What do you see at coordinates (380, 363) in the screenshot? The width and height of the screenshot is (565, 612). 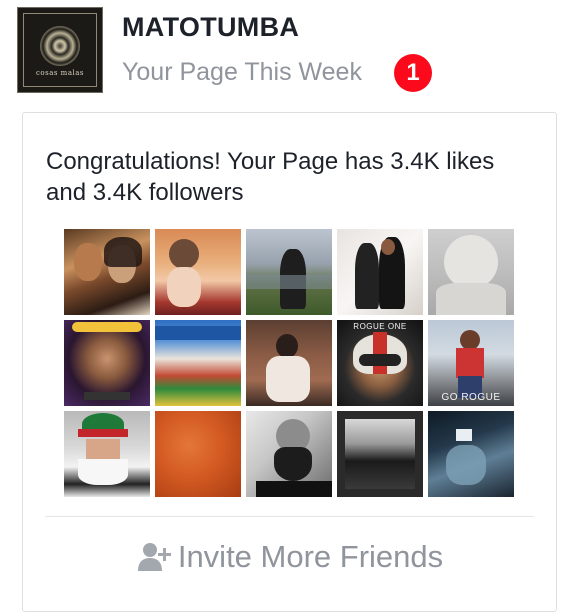 I see `photo-tile: ROGUE ONE` at bounding box center [380, 363].